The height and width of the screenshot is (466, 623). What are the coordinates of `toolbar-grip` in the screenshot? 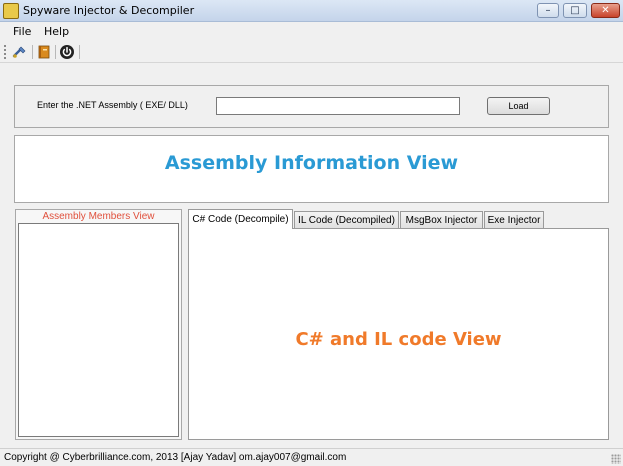 It's located at (5, 52).